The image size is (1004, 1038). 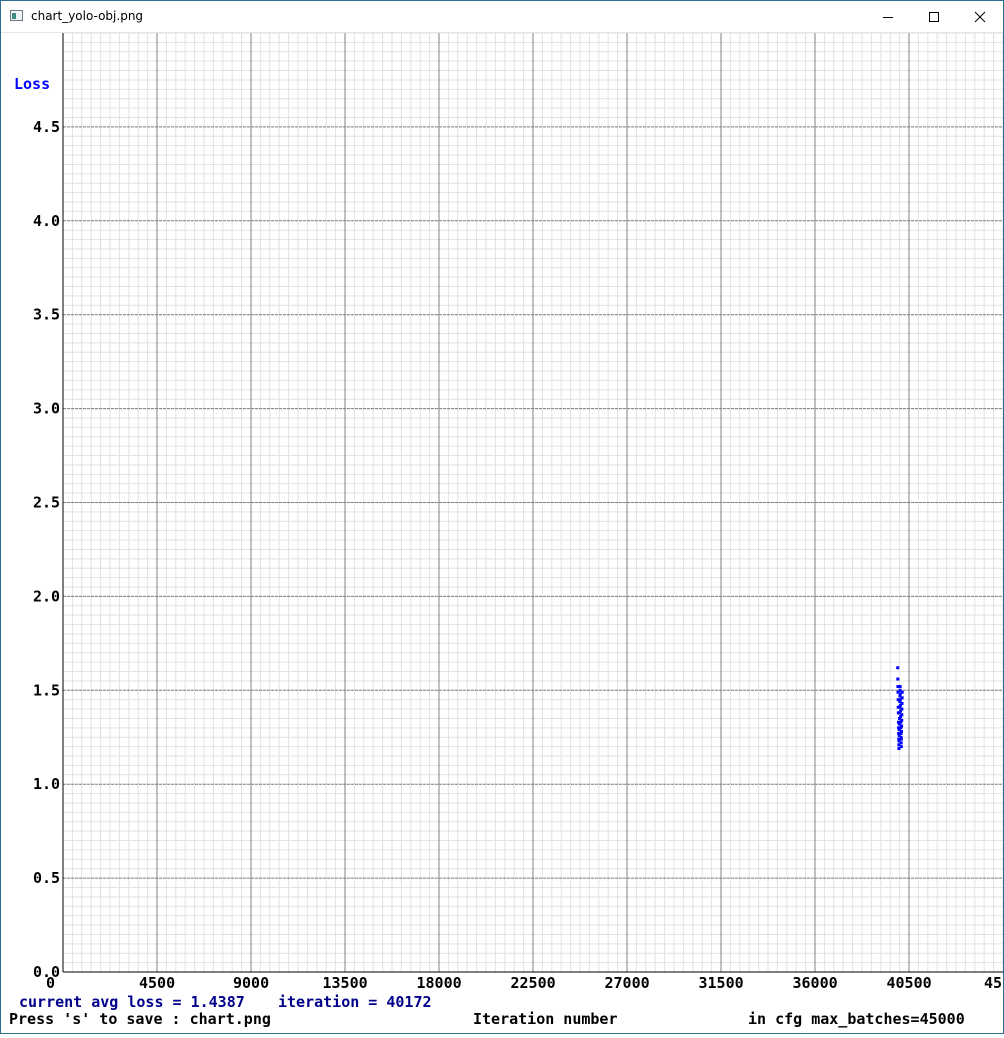 I want to click on y-tick-label: 3.0, so click(x=46, y=409).